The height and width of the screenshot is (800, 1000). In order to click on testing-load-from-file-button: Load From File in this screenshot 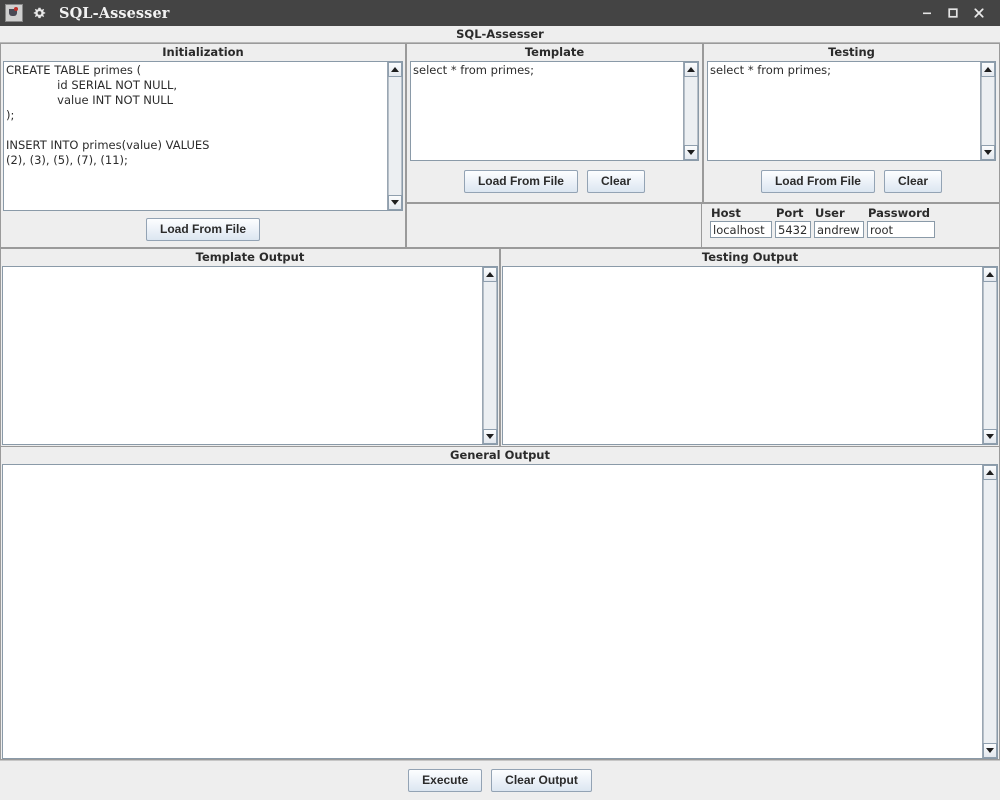, I will do `click(817, 181)`.